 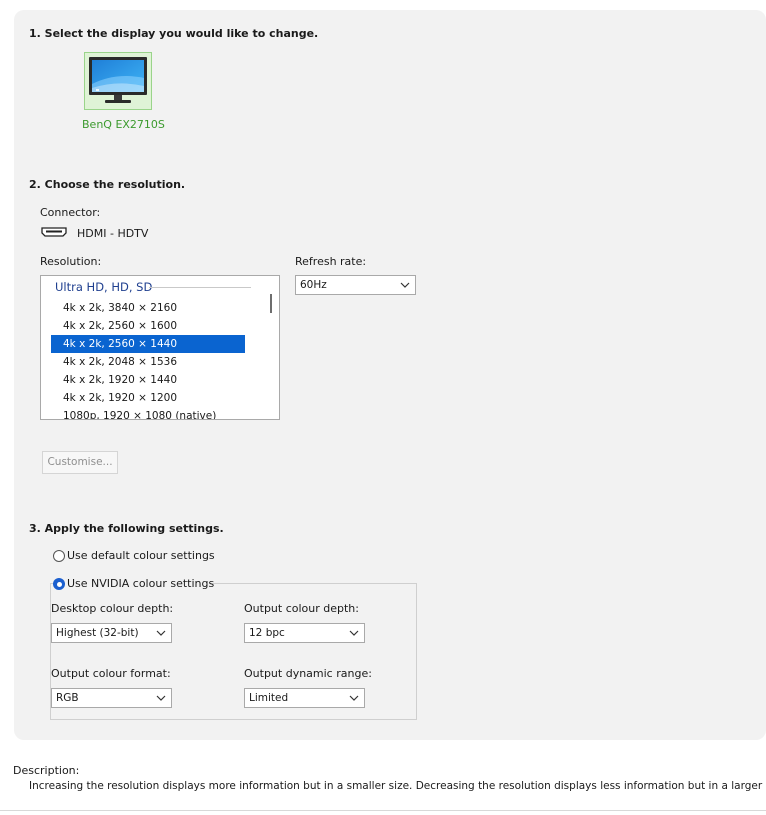 I want to click on display-tile, so click(x=118, y=81).